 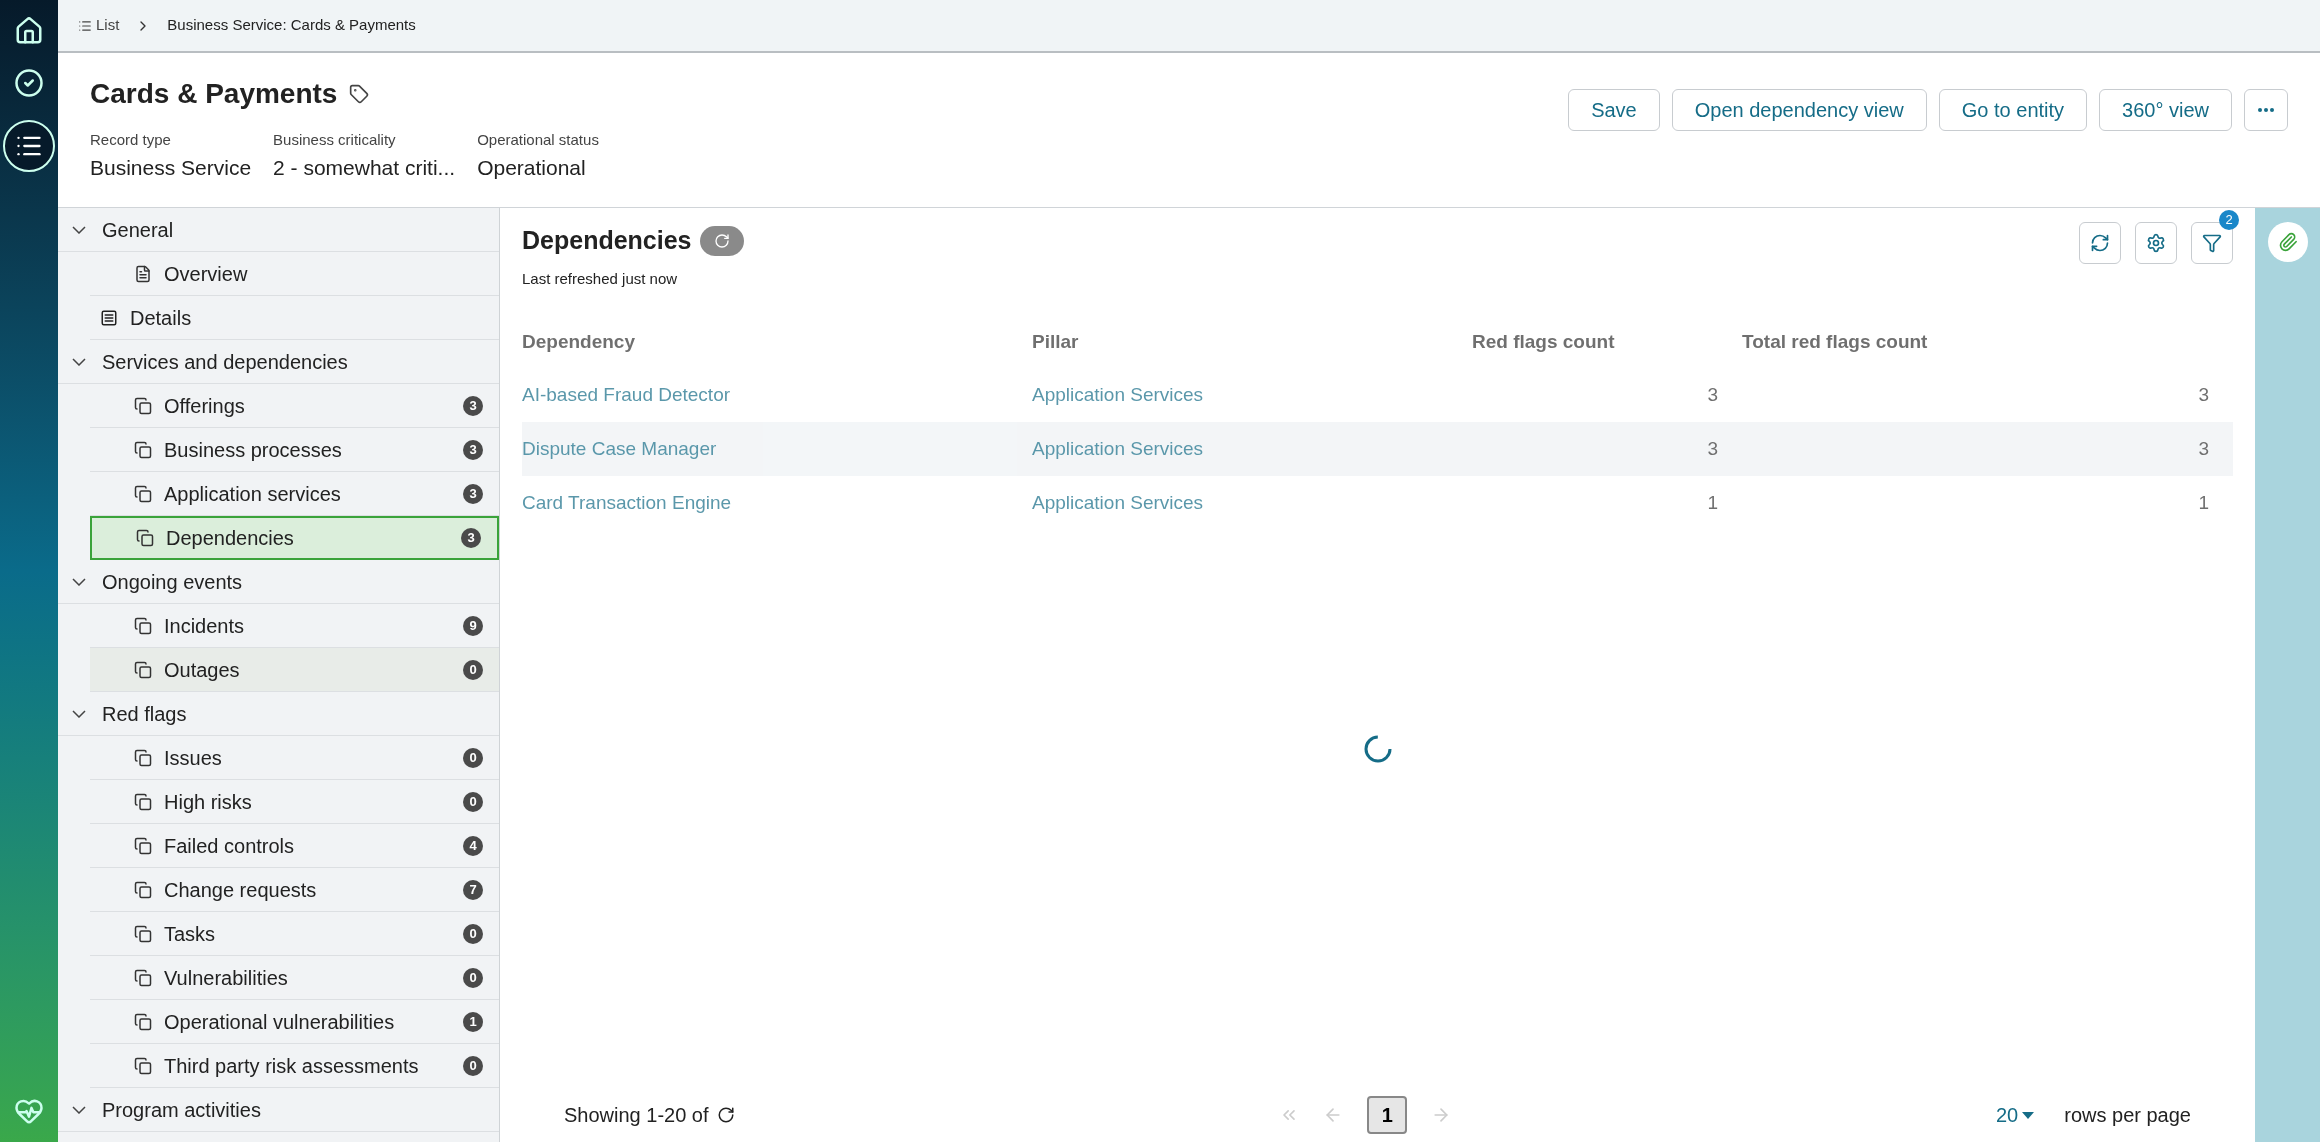 What do you see at coordinates (2013, 110) in the screenshot?
I see `action-button: Go to entity` at bounding box center [2013, 110].